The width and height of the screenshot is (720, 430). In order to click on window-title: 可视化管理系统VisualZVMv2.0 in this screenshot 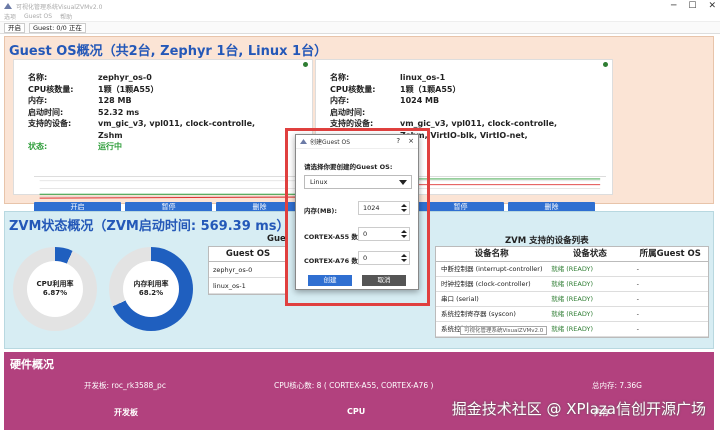, I will do `click(59, 7)`.